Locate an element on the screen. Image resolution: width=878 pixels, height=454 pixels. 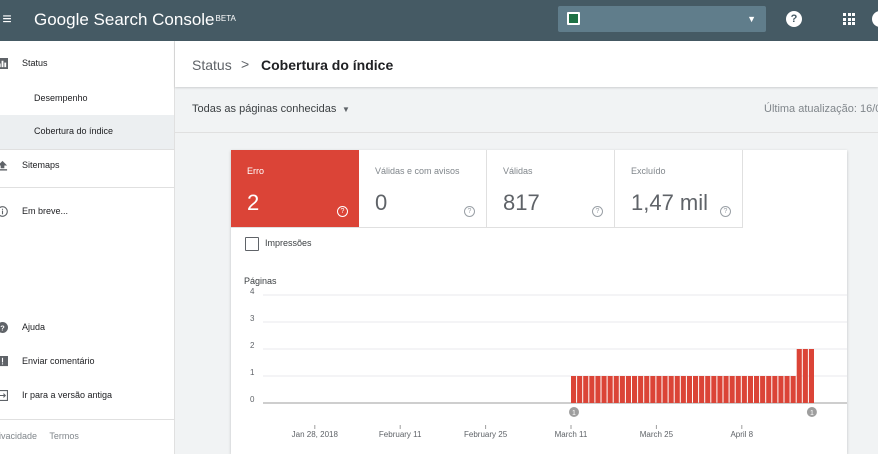
tile-value: 0 is located at coordinates (381, 202).